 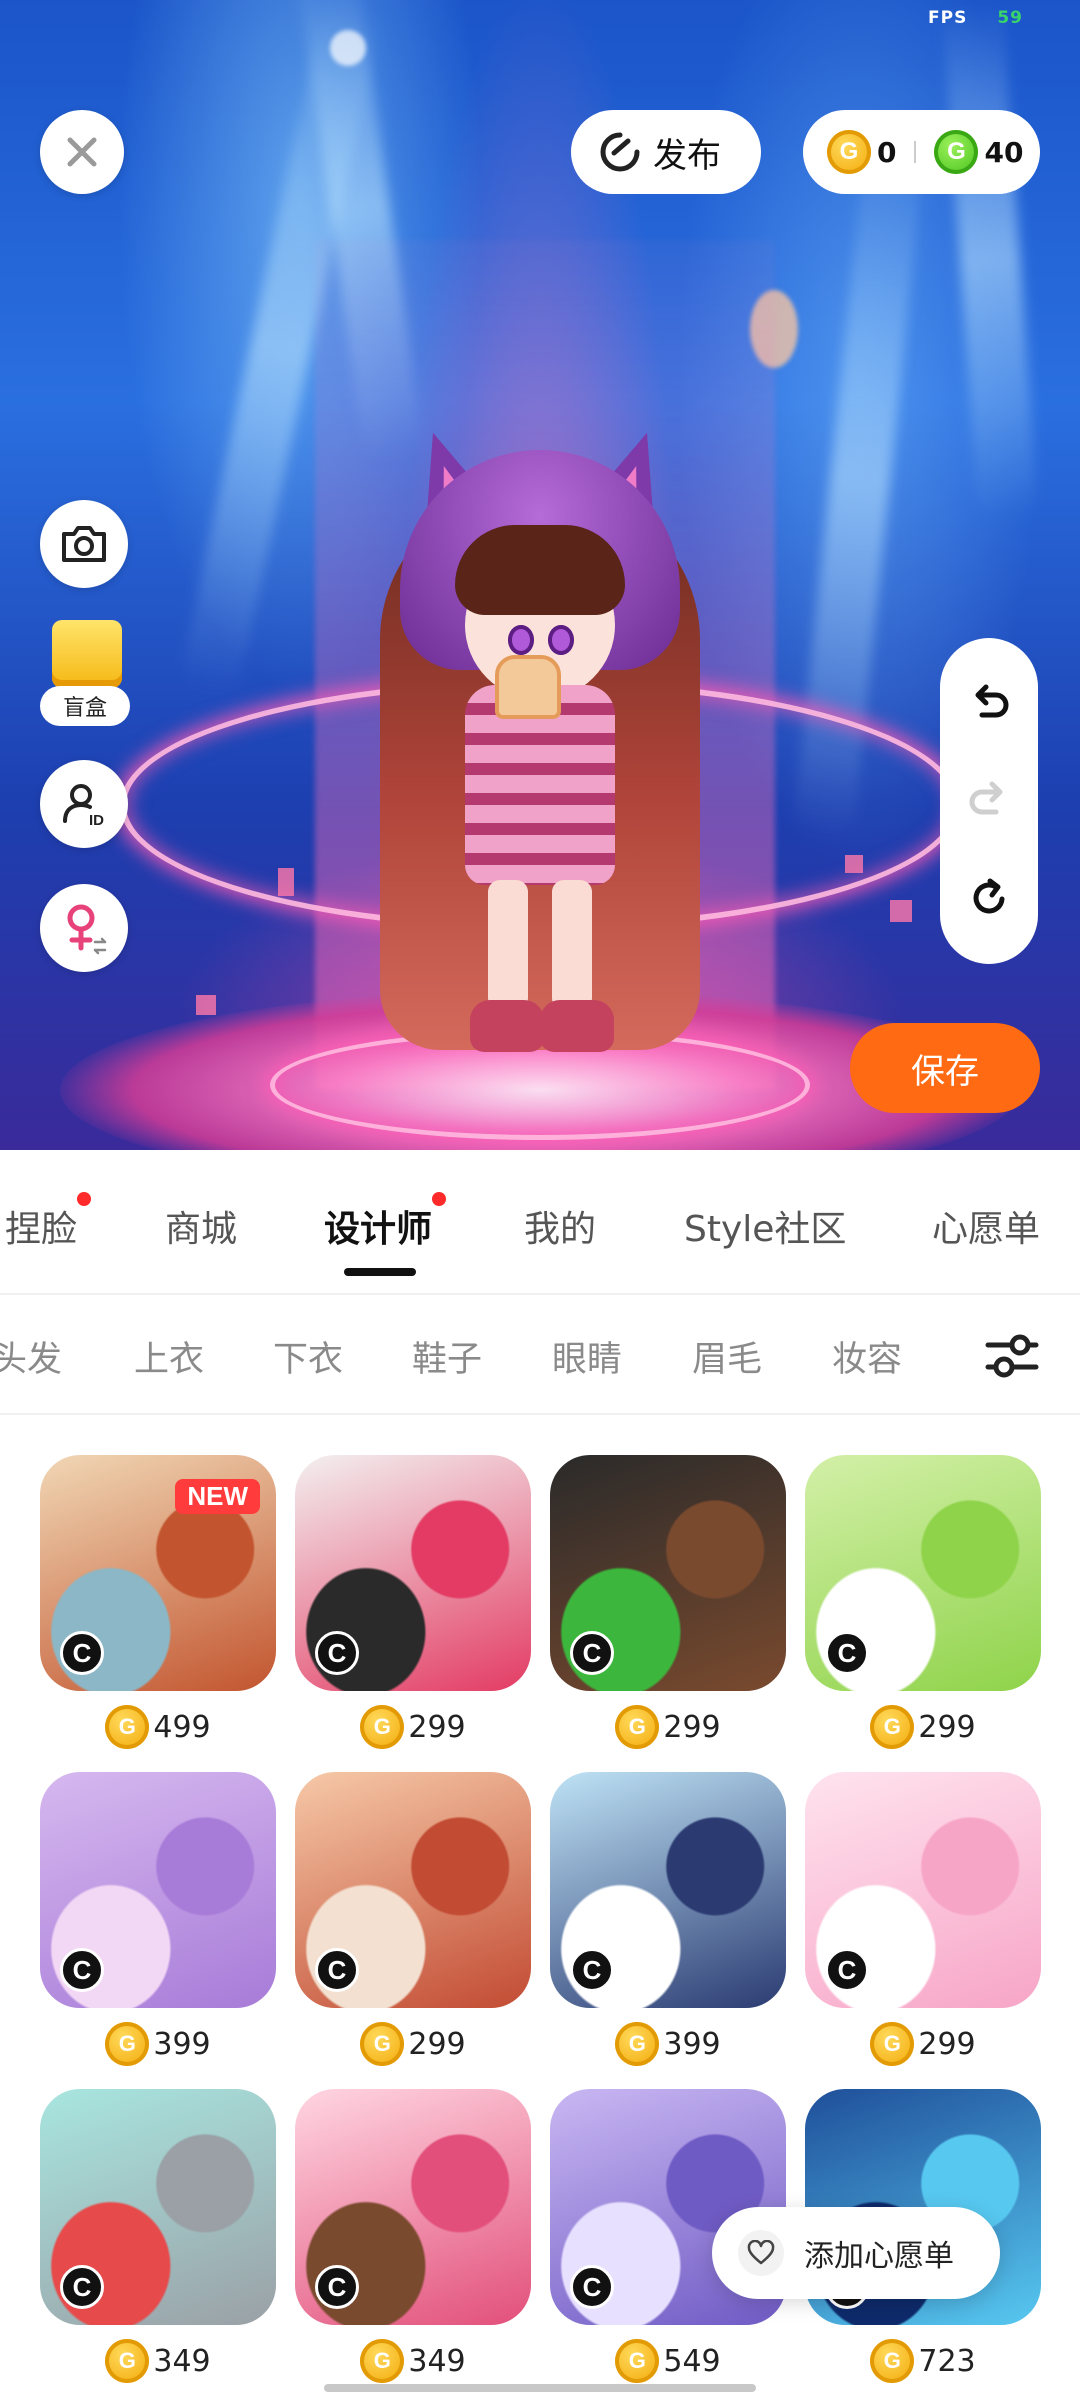 I want to click on history-controls, so click(x=989, y=801).